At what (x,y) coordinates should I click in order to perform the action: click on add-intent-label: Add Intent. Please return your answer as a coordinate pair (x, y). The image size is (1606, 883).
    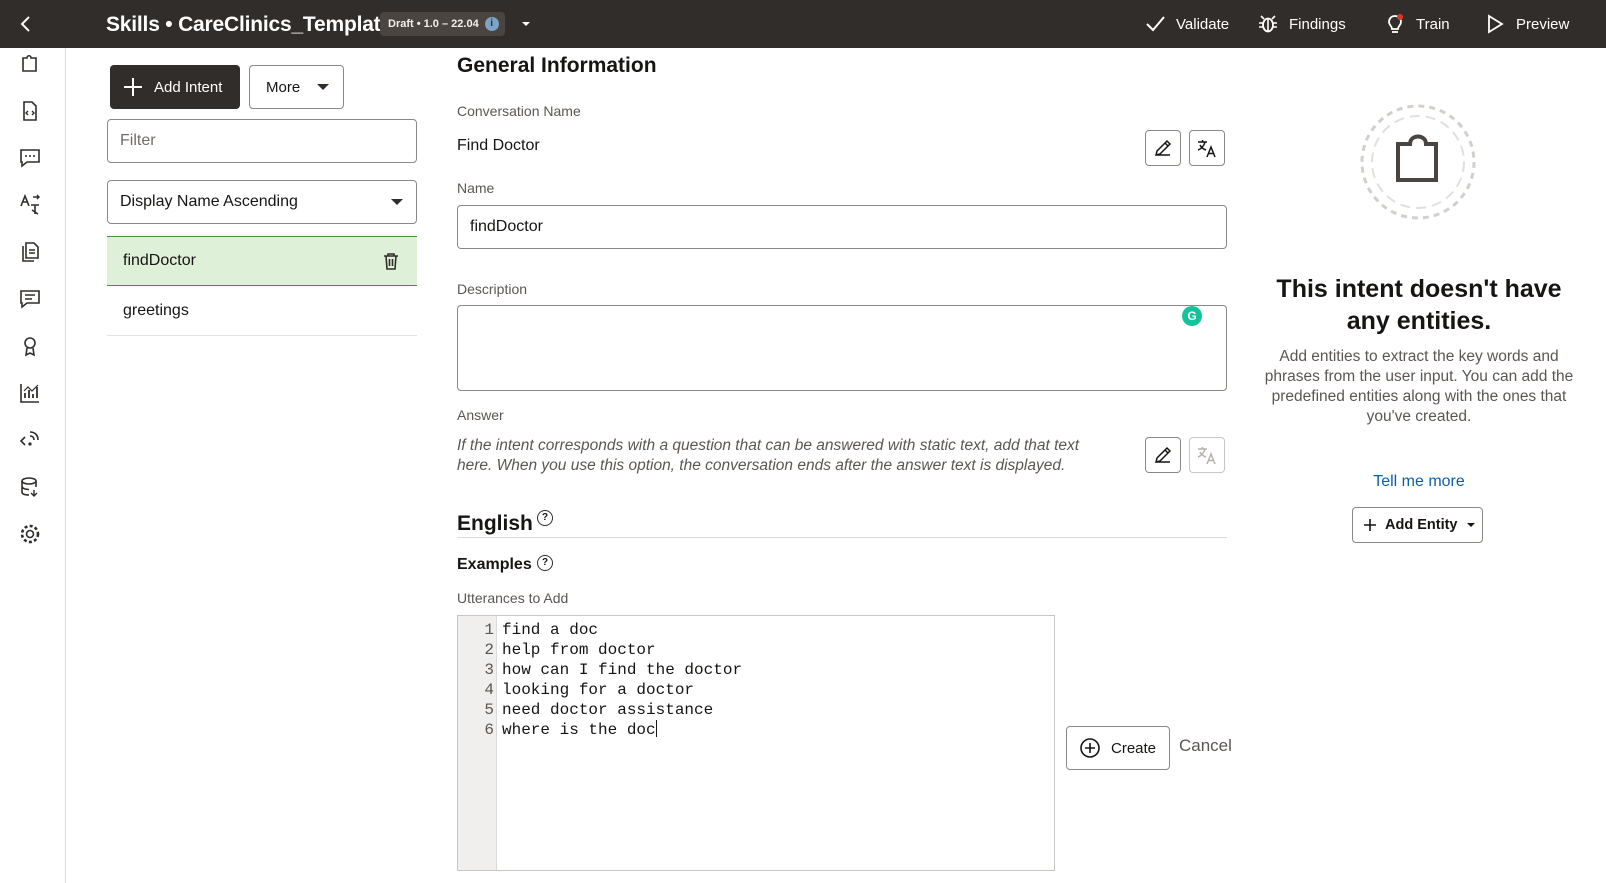
    Looking at the image, I should click on (188, 87).